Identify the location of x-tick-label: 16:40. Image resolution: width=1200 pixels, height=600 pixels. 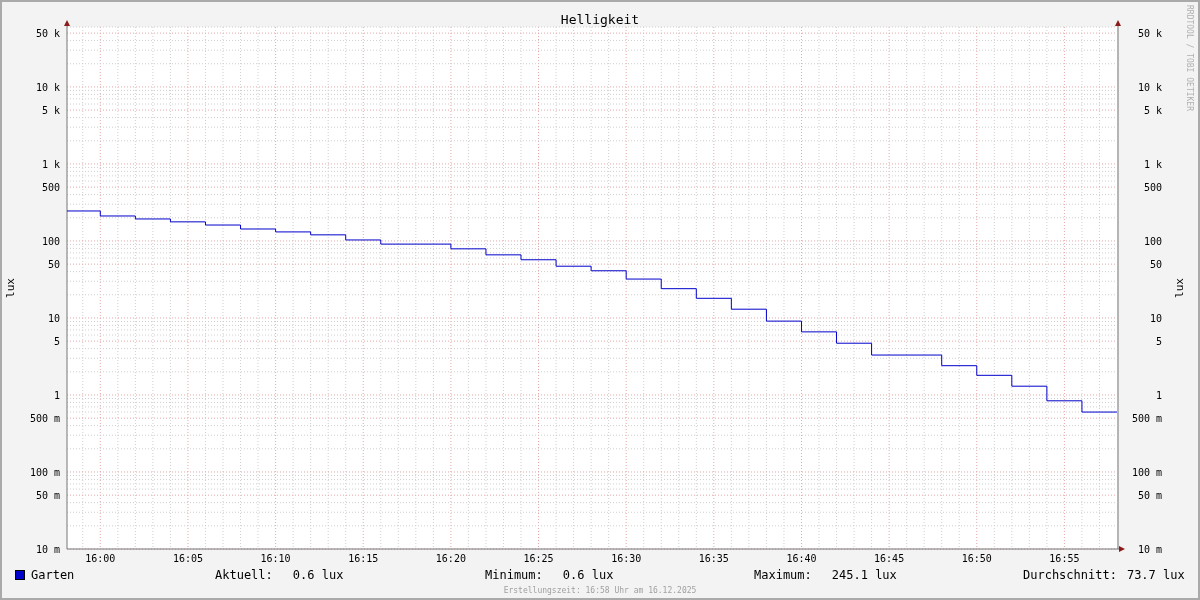
(801, 558).